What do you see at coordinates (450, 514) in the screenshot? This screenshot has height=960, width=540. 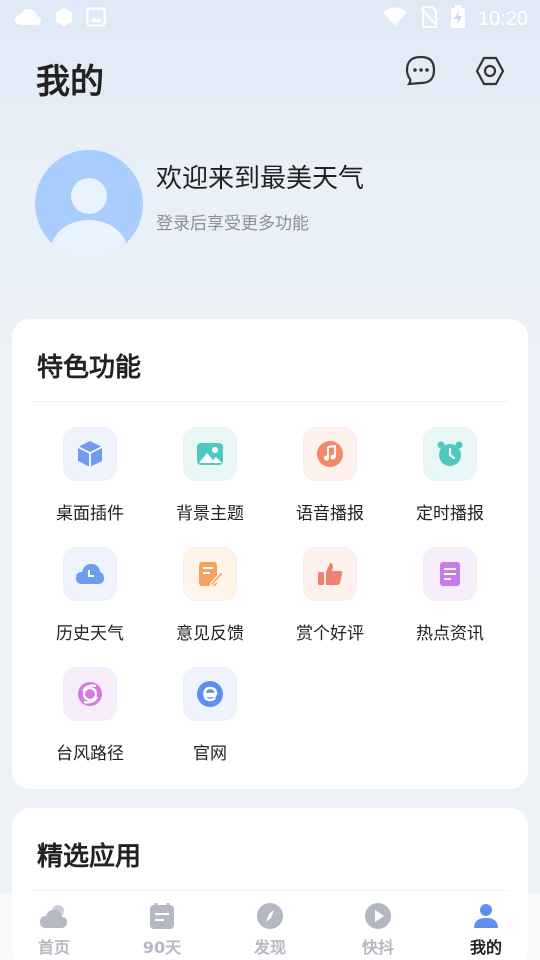 I see `feature-label: 定时播报` at bounding box center [450, 514].